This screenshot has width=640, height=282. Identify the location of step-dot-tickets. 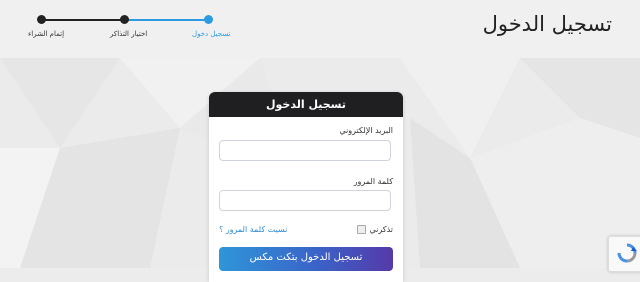
(124, 19).